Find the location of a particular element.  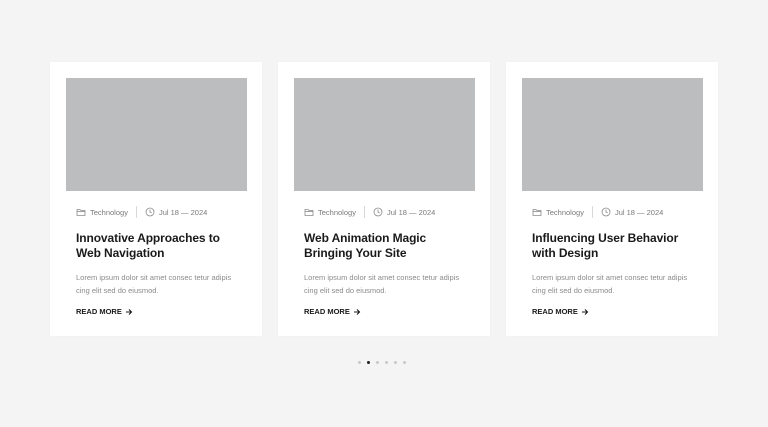

carousel-pagination is located at coordinates (382, 362).